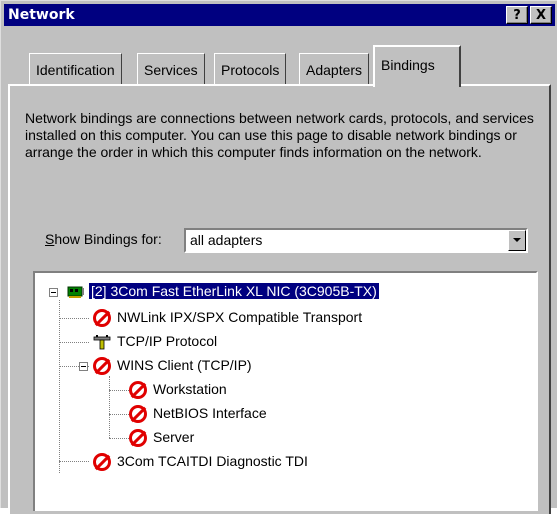 Image resolution: width=557 pixels, height=514 pixels. I want to click on tab-adapters: Adapters, so click(334, 69).